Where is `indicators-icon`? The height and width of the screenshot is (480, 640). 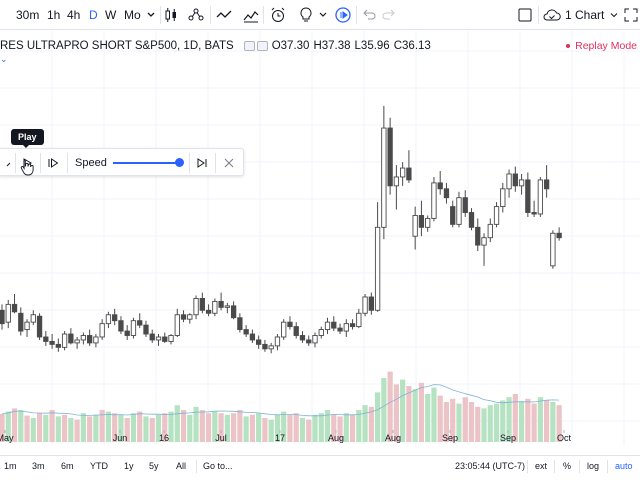
indicators-icon is located at coordinates (196, 15).